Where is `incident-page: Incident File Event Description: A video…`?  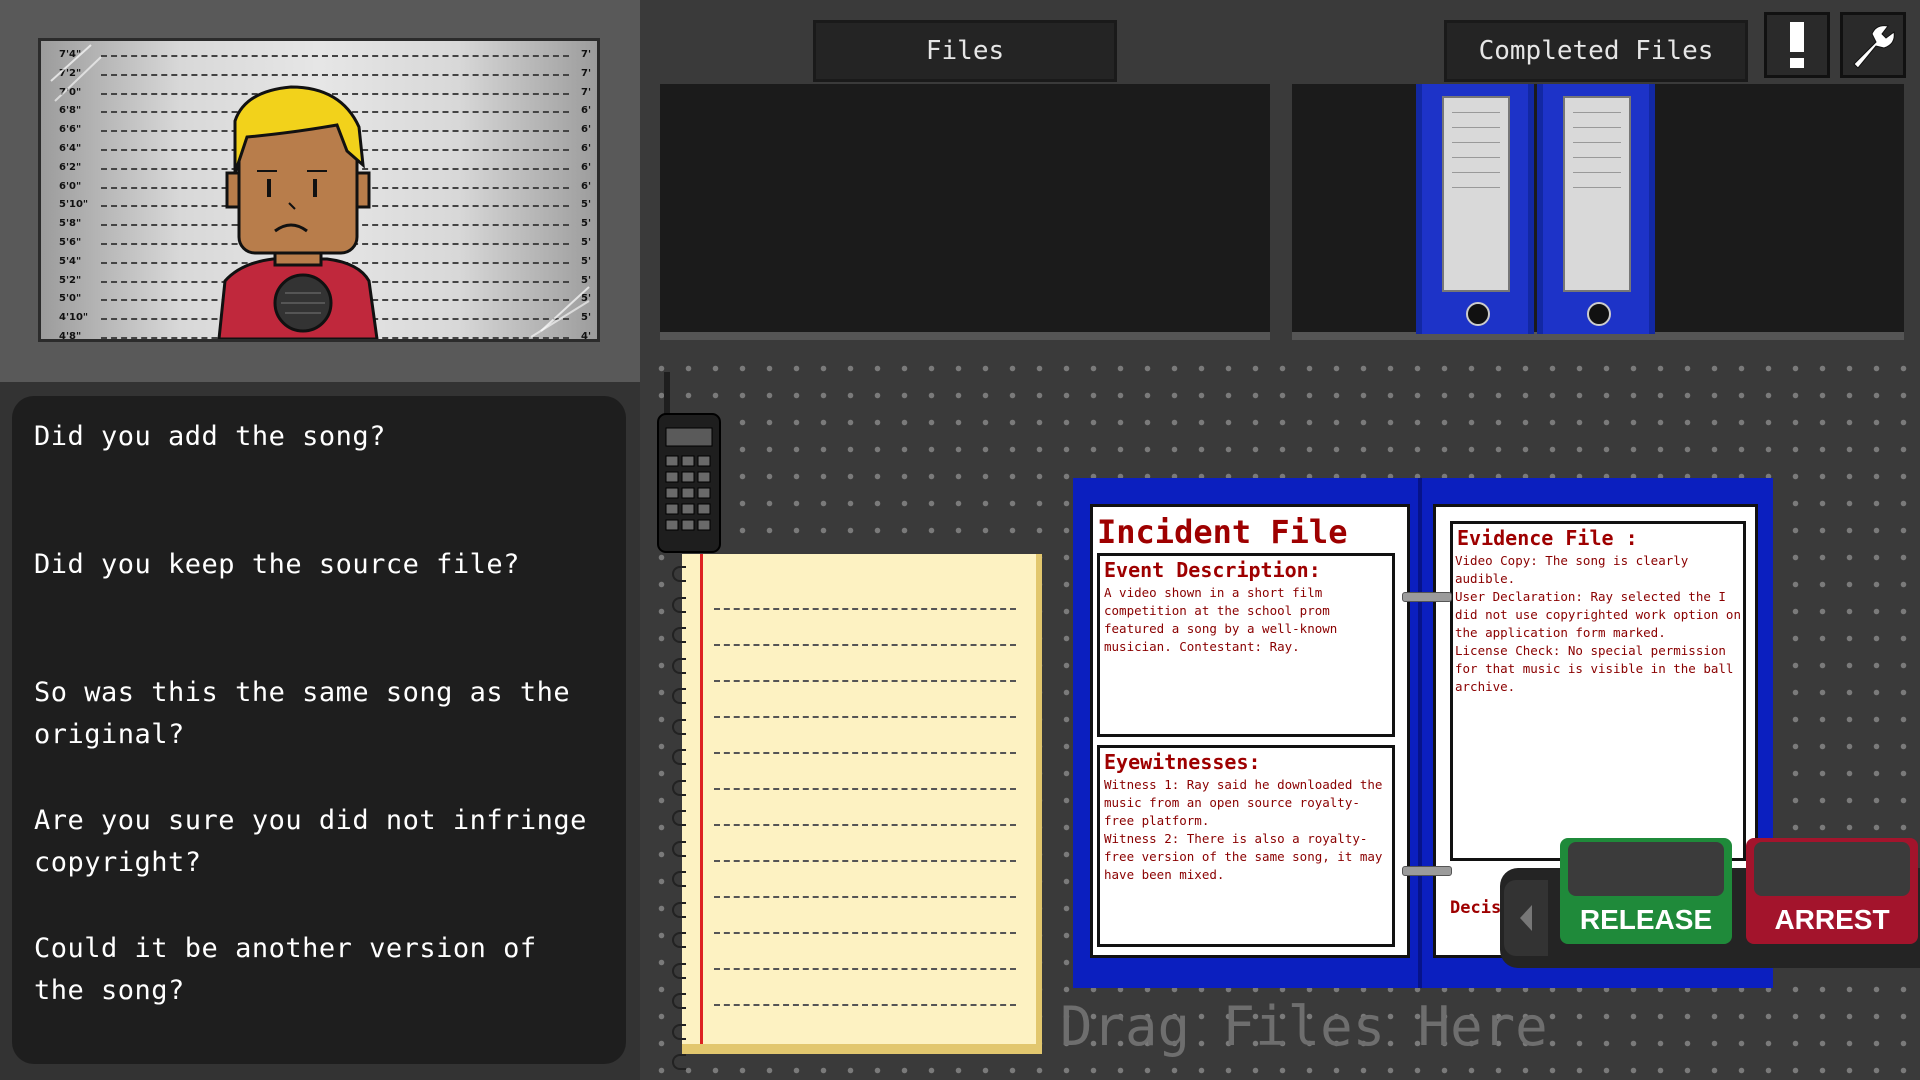
incident-page: Incident File Event Description: A video… is located at coordinates (1250, 731).